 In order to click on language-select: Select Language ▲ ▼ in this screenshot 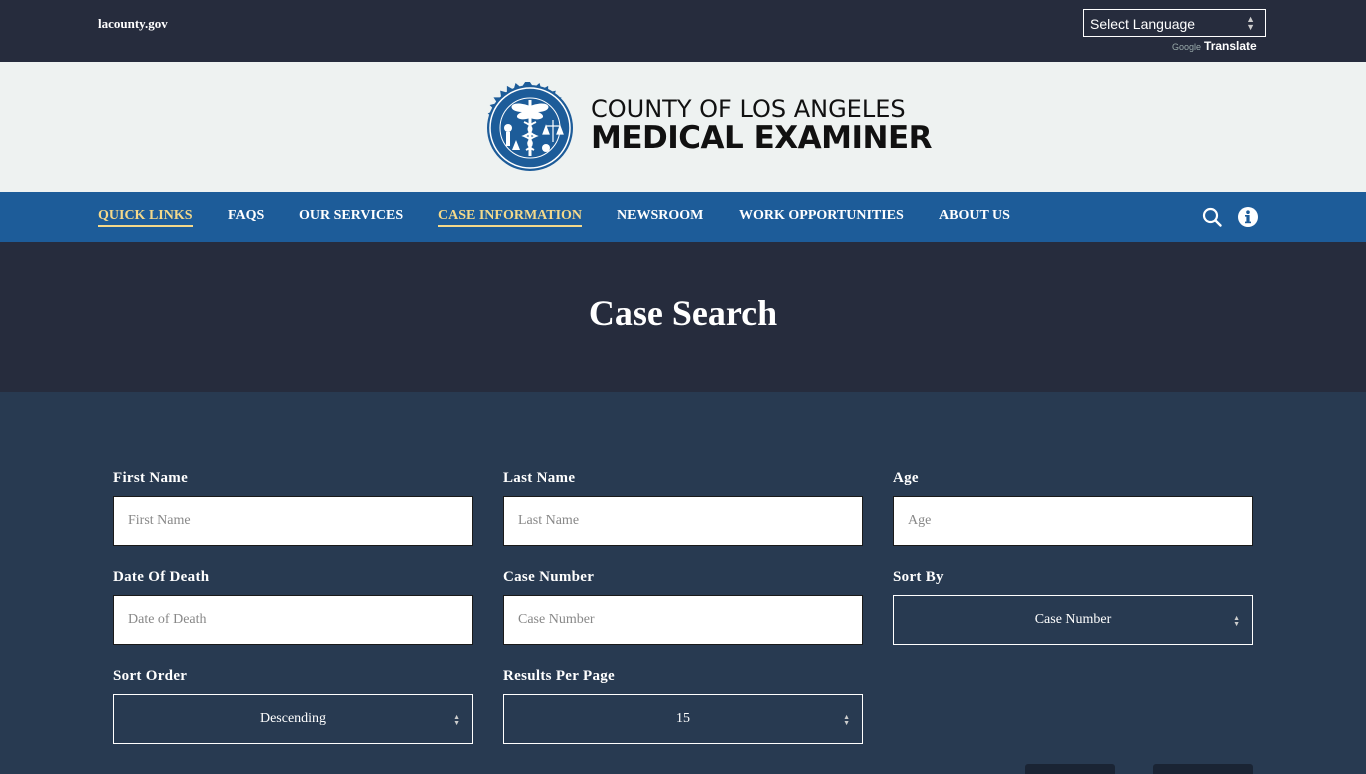, I will do `click(1174, 23)`.